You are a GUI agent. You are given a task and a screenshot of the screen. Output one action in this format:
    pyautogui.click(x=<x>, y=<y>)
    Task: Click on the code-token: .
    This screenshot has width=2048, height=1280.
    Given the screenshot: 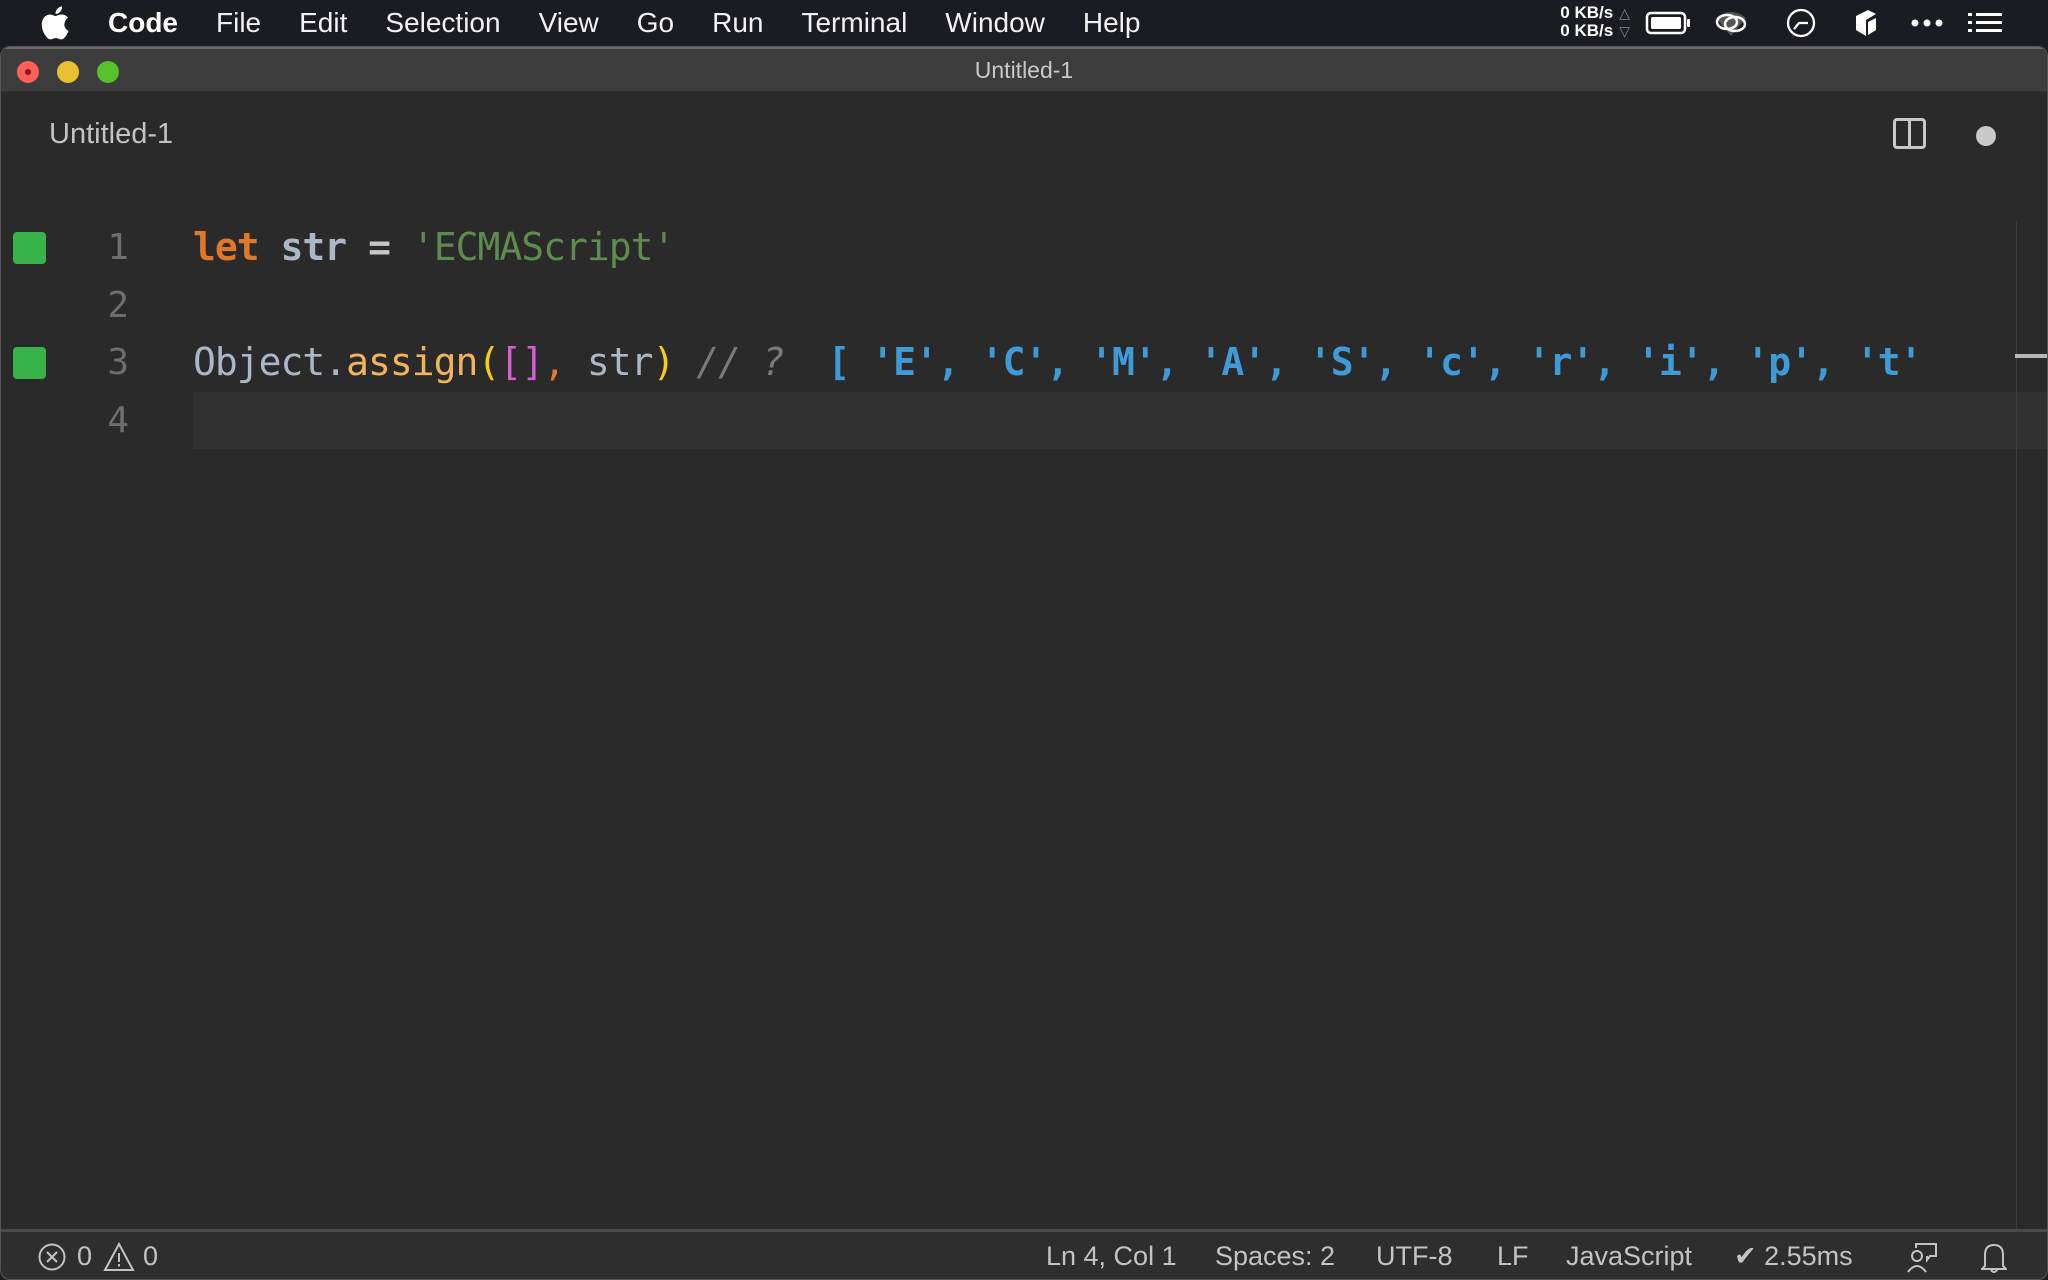 What is the action you would take?
    pyautogui.click(x=335, y=362)
    